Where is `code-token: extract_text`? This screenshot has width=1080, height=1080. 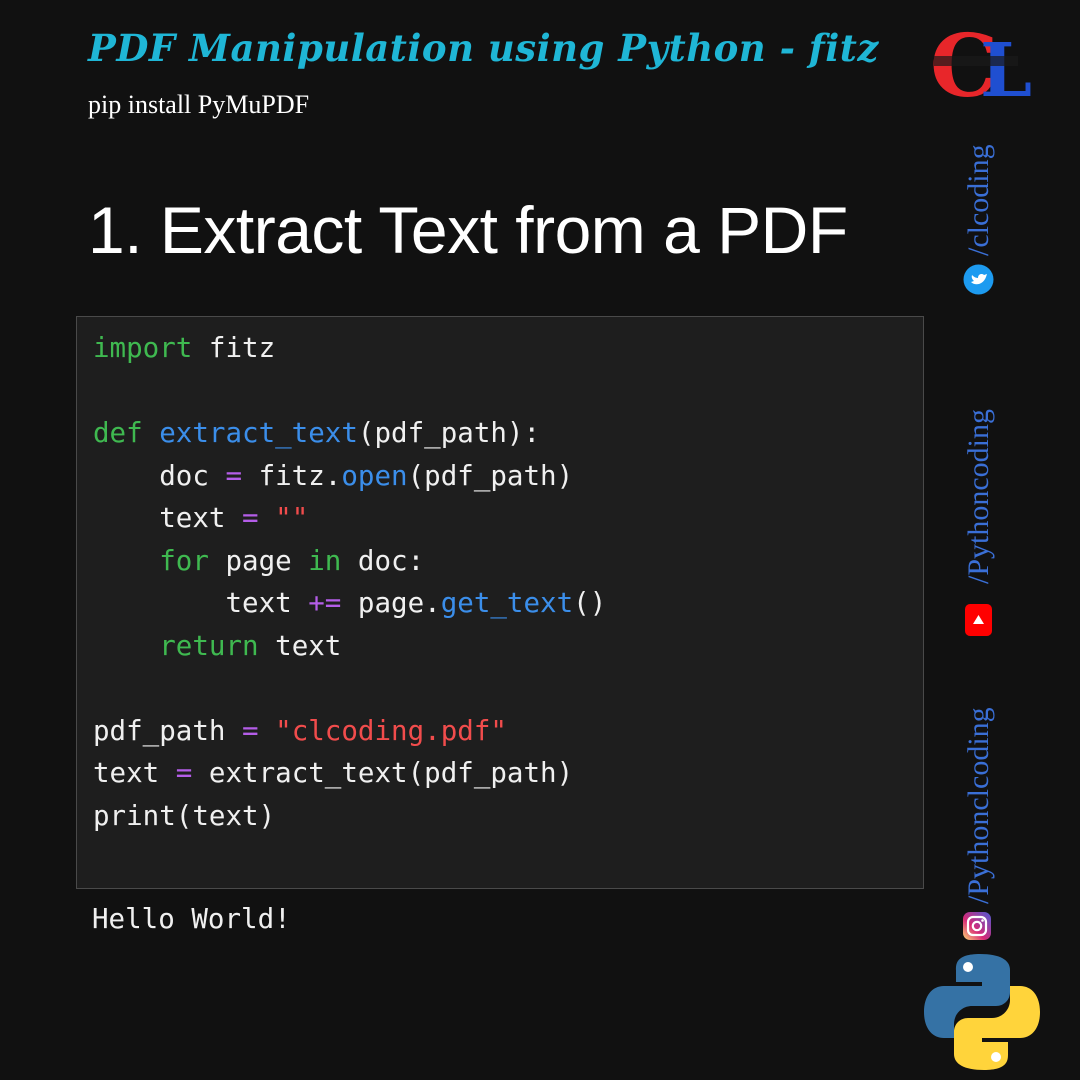
code-token: extract_text is located at coordinates (258, 433).